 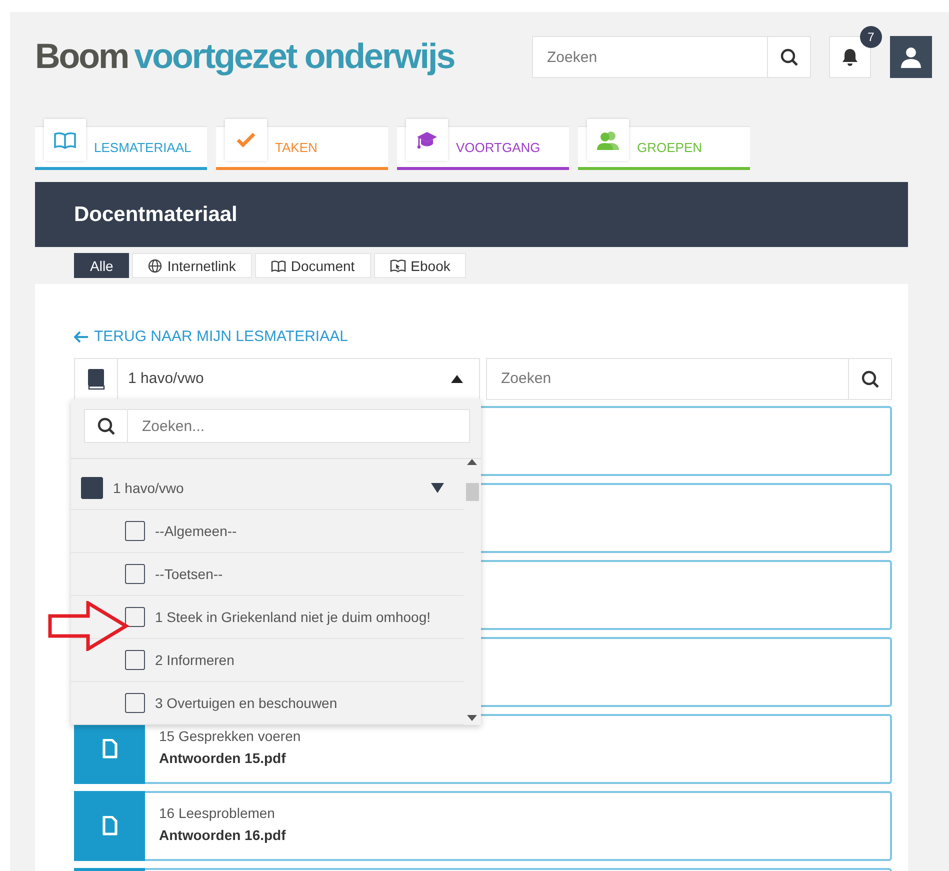 What do you see at coordinates (398, 265) in the screenshot?
I see `ebook-icon` at bounding box center [398, 265].